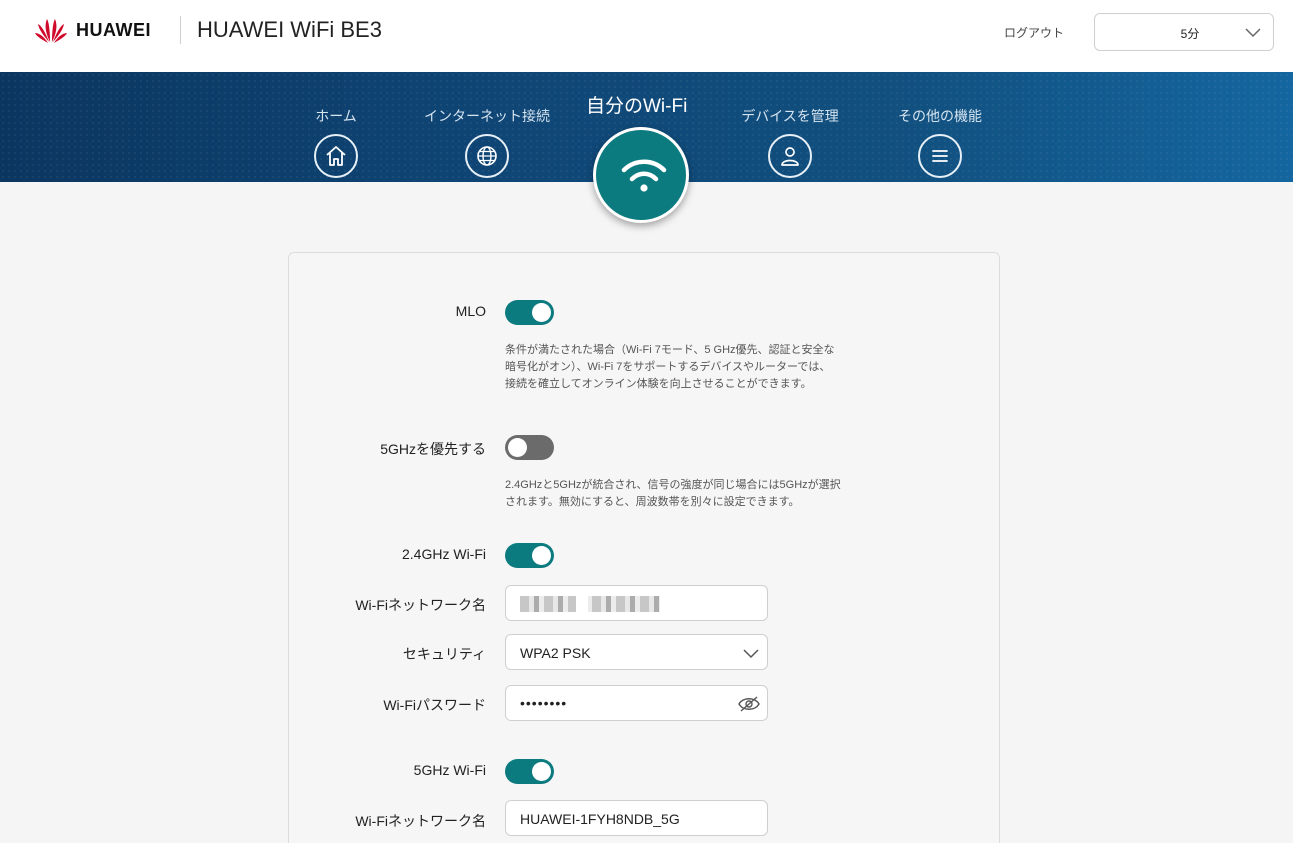 The image size is (1293, 843). I want to click on wifi-5-ssid-value: HUAWEI-1FYH8NDB_5G, so click(600, 819).